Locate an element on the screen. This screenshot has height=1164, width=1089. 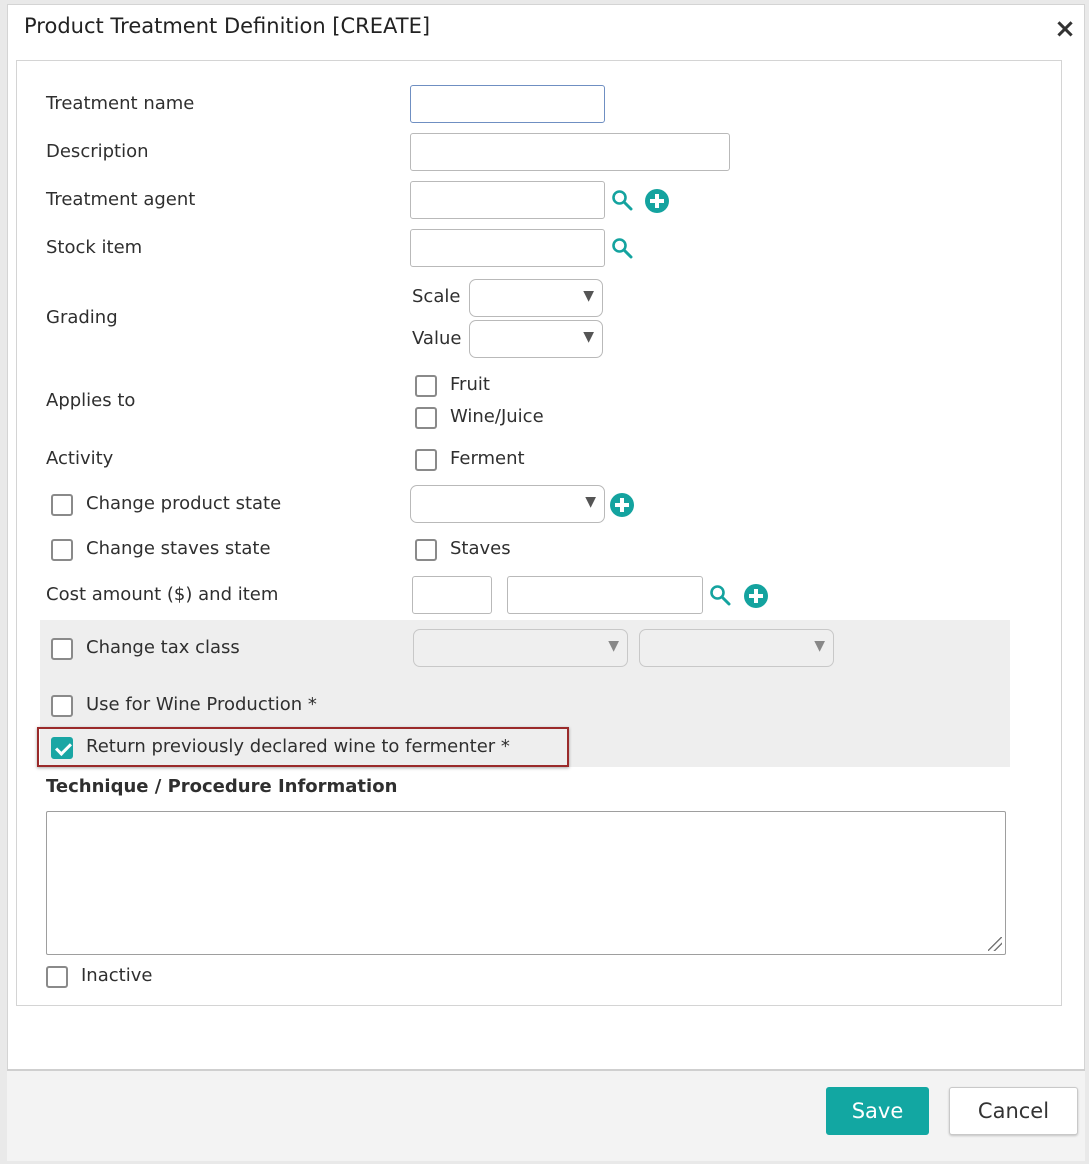
technique-textarea is located at coordinates (526, 883).